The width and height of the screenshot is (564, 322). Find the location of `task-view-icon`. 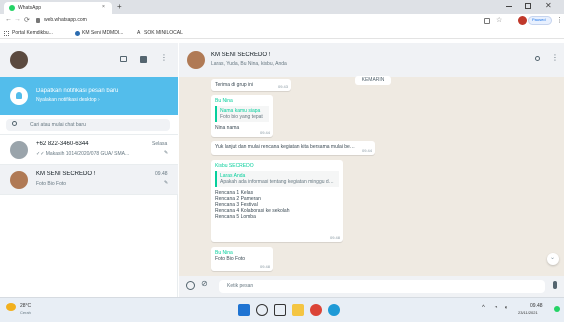

task-view-icon is located at coordinates (280, 310).